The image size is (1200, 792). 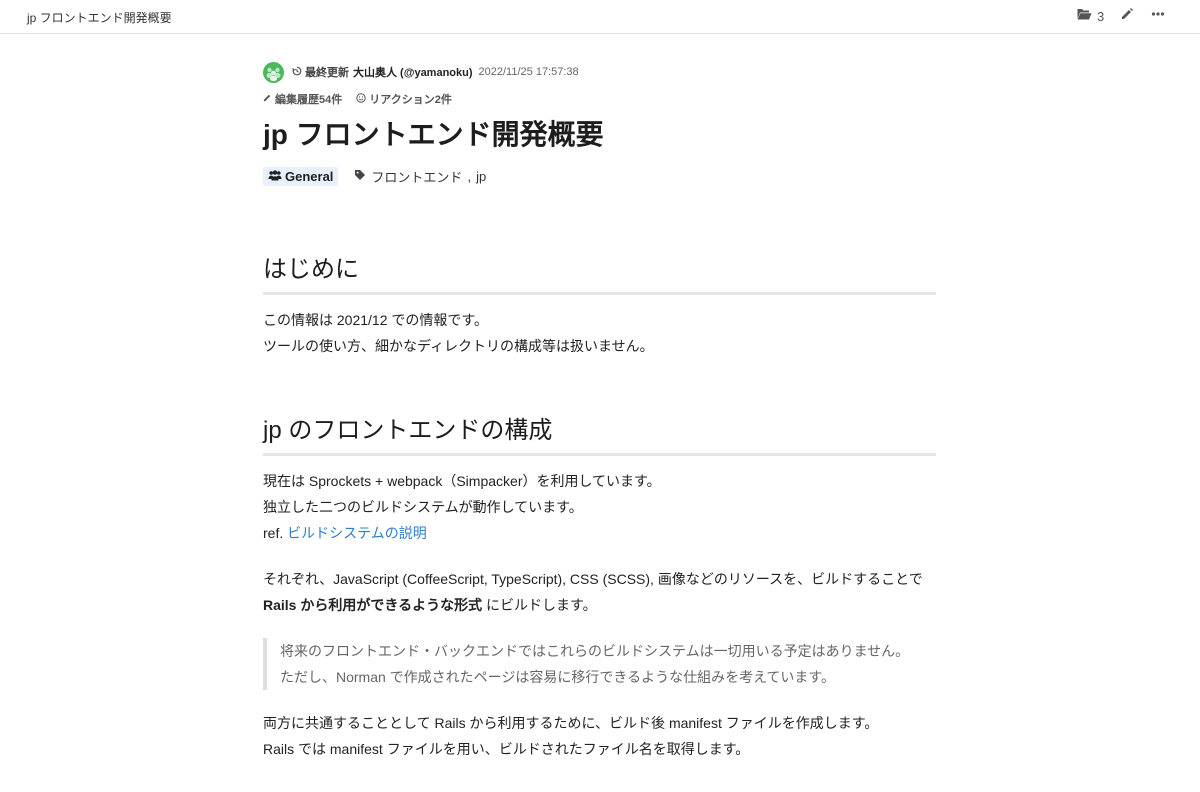 What do you see at coordinates (297, 72) in the screenshot?
I see `history-icon` at bounding box center [297, 72].